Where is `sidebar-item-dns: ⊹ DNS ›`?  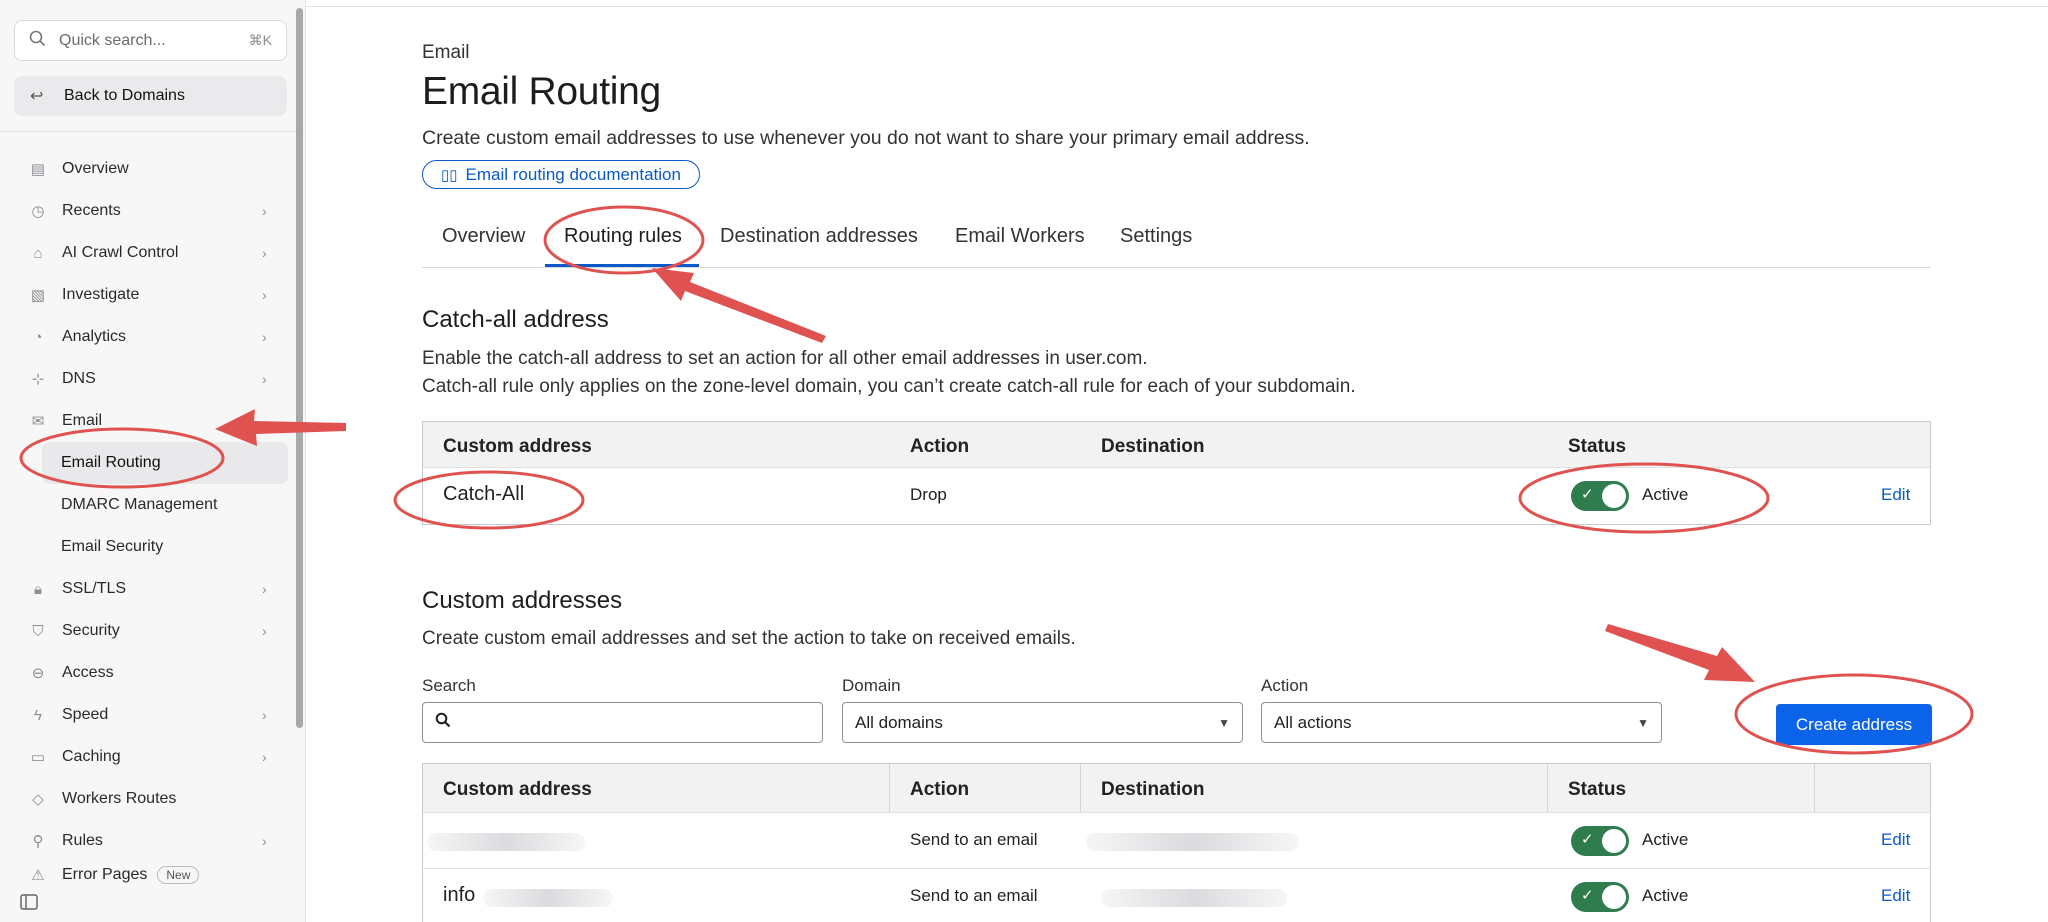
sidebar-item-dns: ⊹ DNS › is located at coordinates (153, 379).